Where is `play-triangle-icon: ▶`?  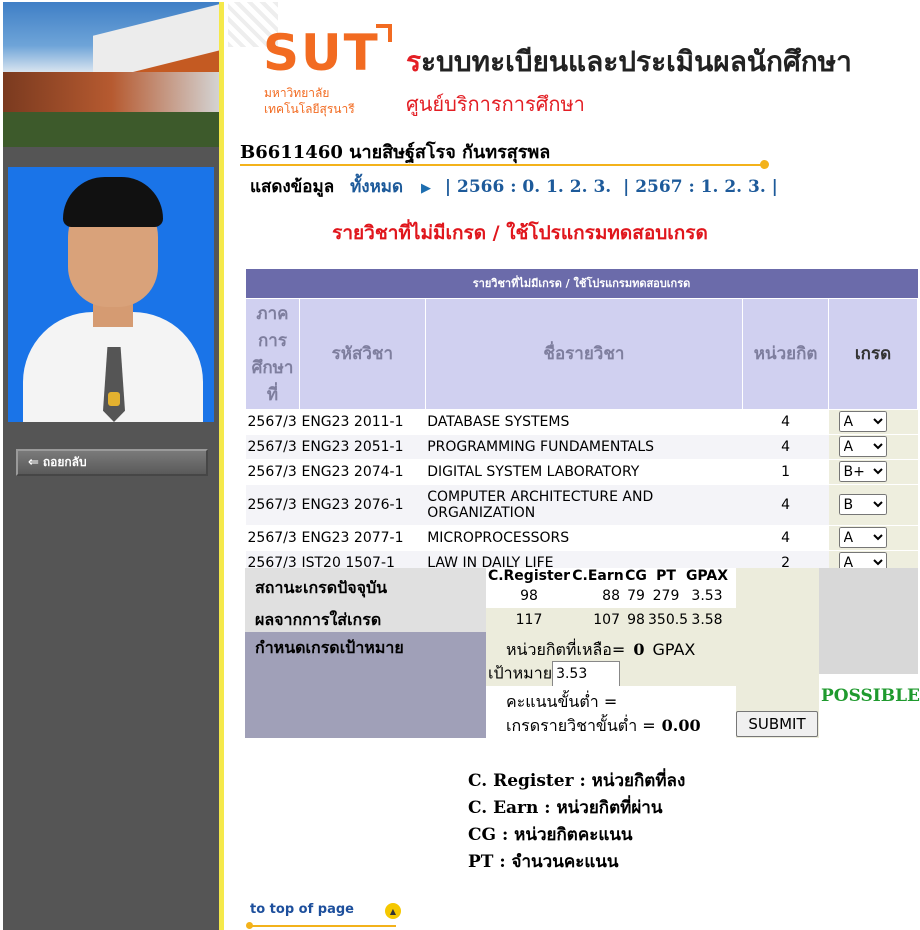
play-triangle-icon: ▶ is located at coordinates (425, 188).